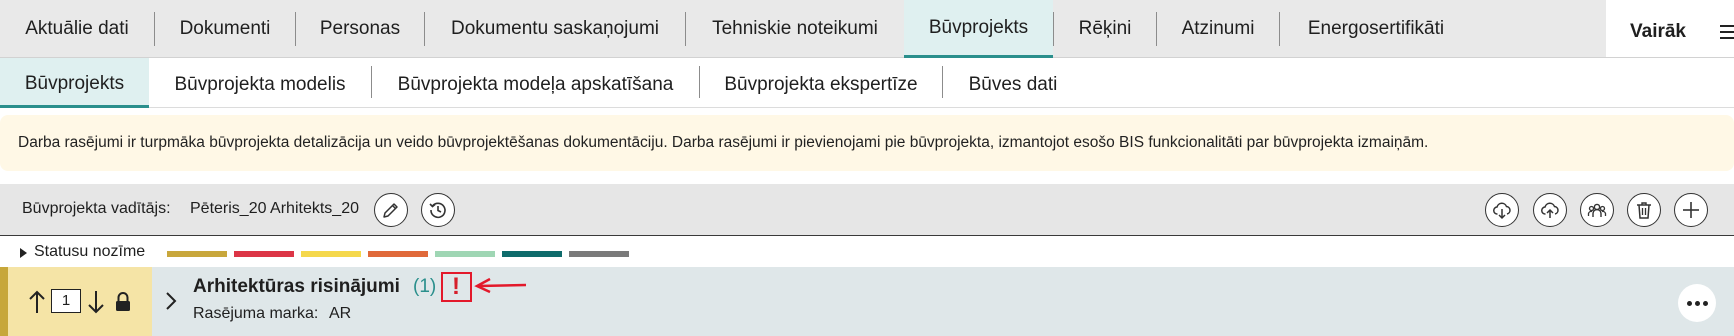 This screenshot has height=336, width=1734. Describe the element at coordinates (795, 29) in the screenshot. I see `tab-tehniskie-noteikumi: Tehniskie noteikumi` at that location.